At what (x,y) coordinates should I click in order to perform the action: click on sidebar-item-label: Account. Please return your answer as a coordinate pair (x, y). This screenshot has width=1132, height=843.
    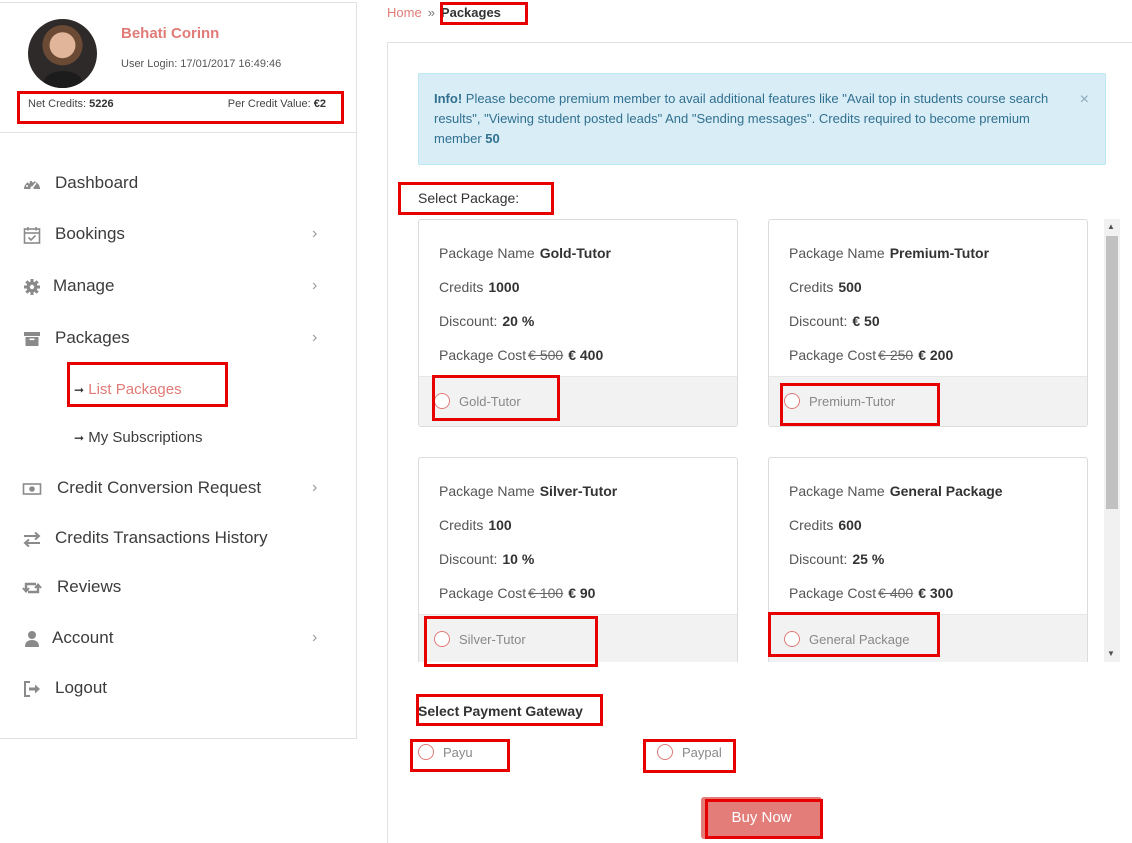
    Looking at the image, I should click on (83, 637).